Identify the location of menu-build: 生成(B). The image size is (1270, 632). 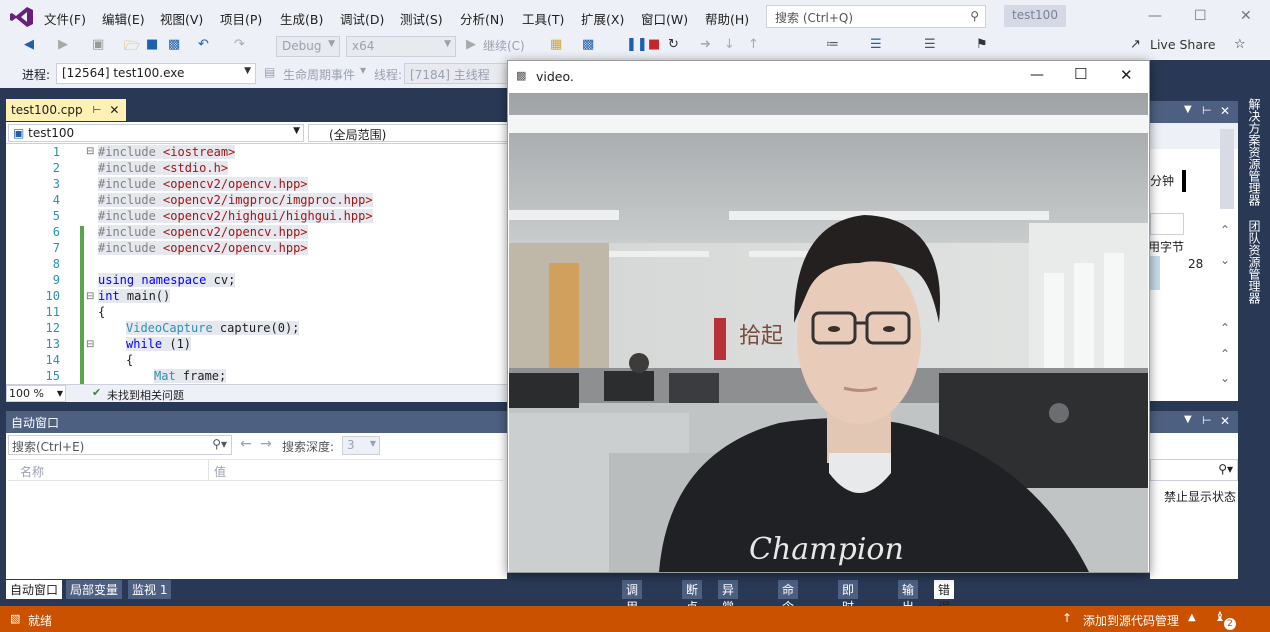
(301, 18).